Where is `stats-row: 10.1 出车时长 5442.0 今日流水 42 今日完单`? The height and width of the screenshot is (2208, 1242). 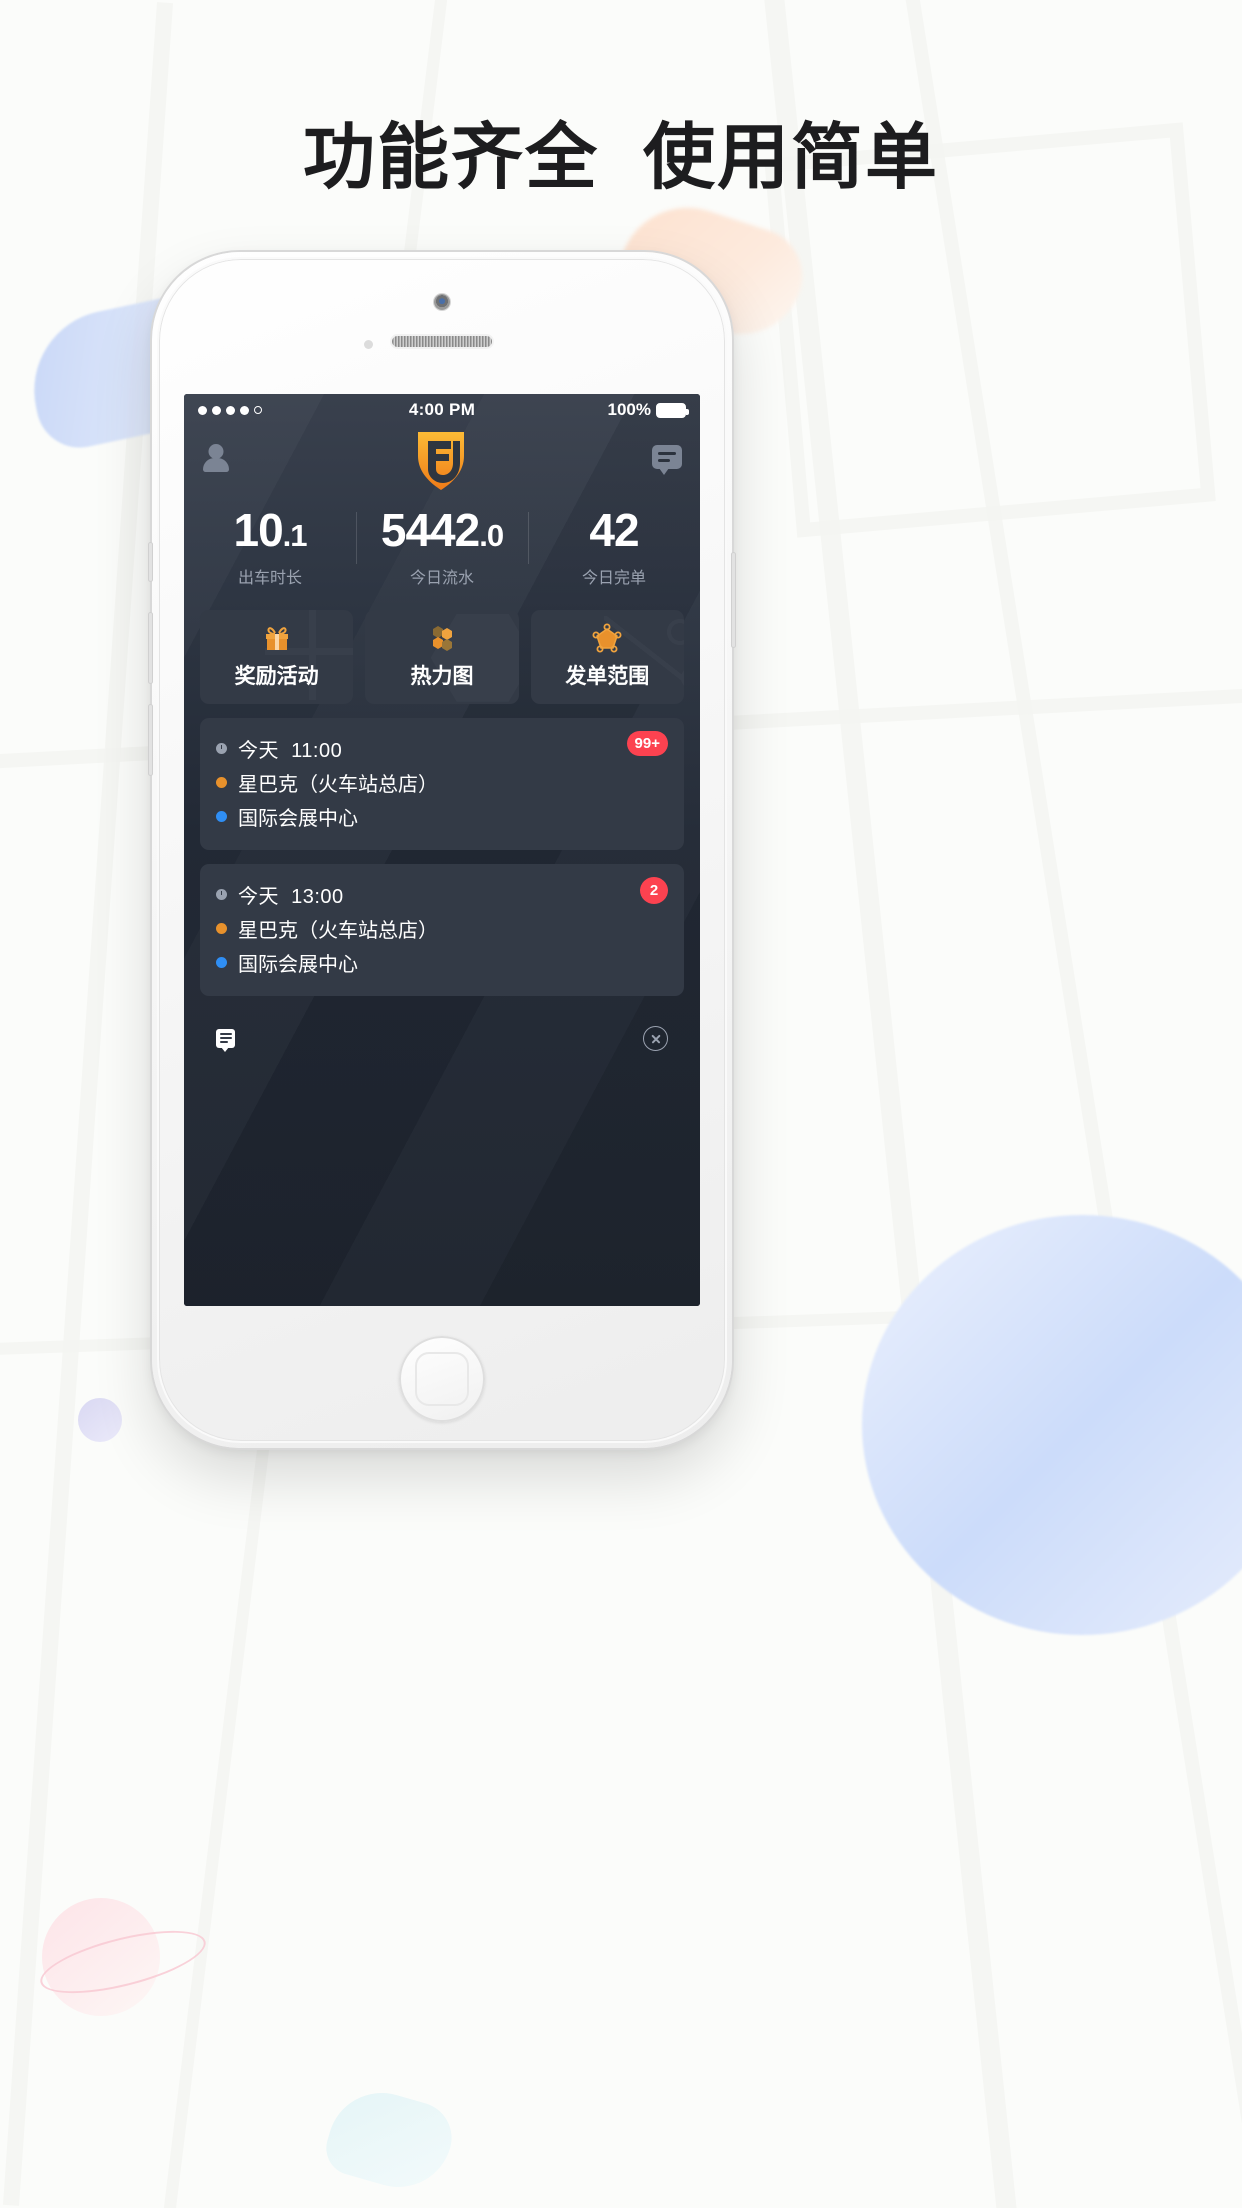 stats-row: 10.1 出车时长 5442.0 今日流水 42 今日完单 is located at coordinates (442, 544).